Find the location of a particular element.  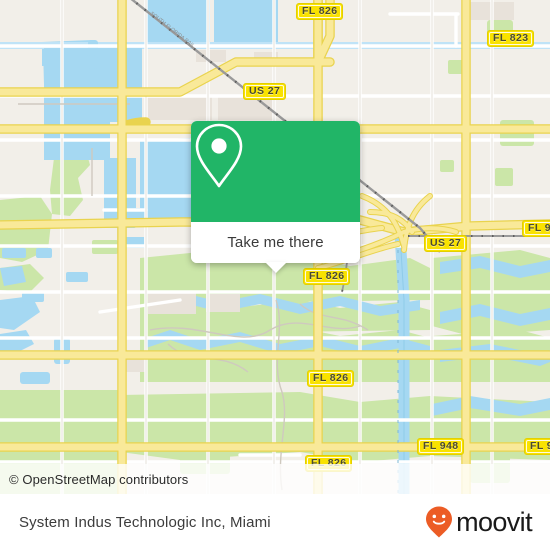

road-shield: FL 948 is located at coordinates (441, 446).